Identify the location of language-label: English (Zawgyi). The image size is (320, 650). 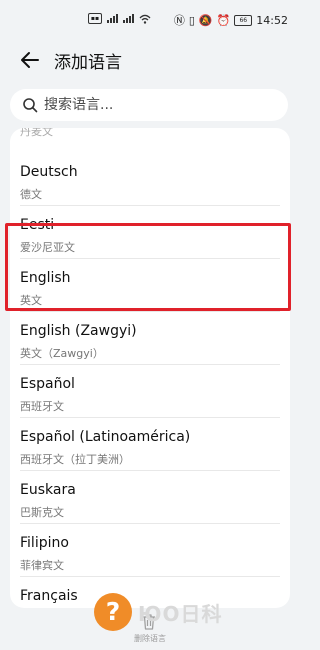
(78, 331).